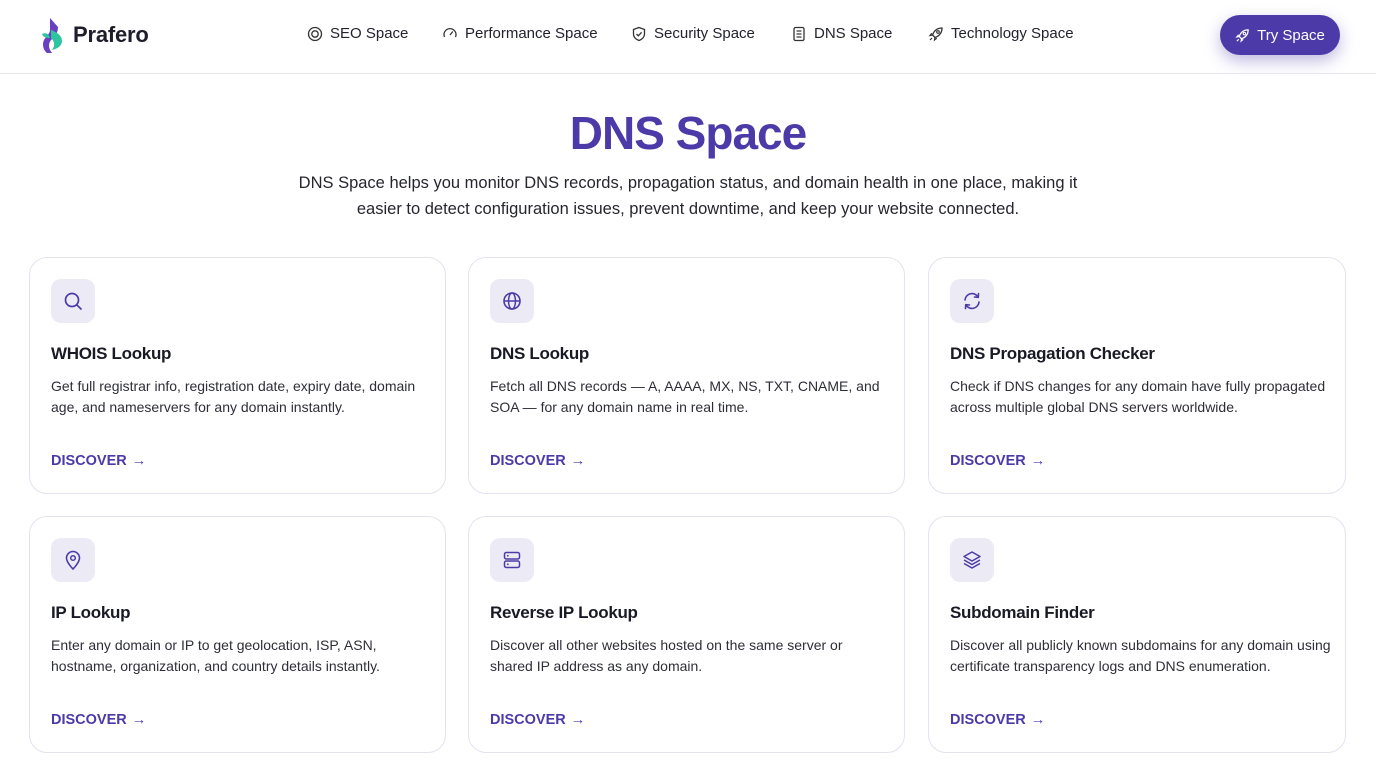 The width and height of the screenshot is (1376, 768). I want to click on gauge-icon, so click(450, 32).